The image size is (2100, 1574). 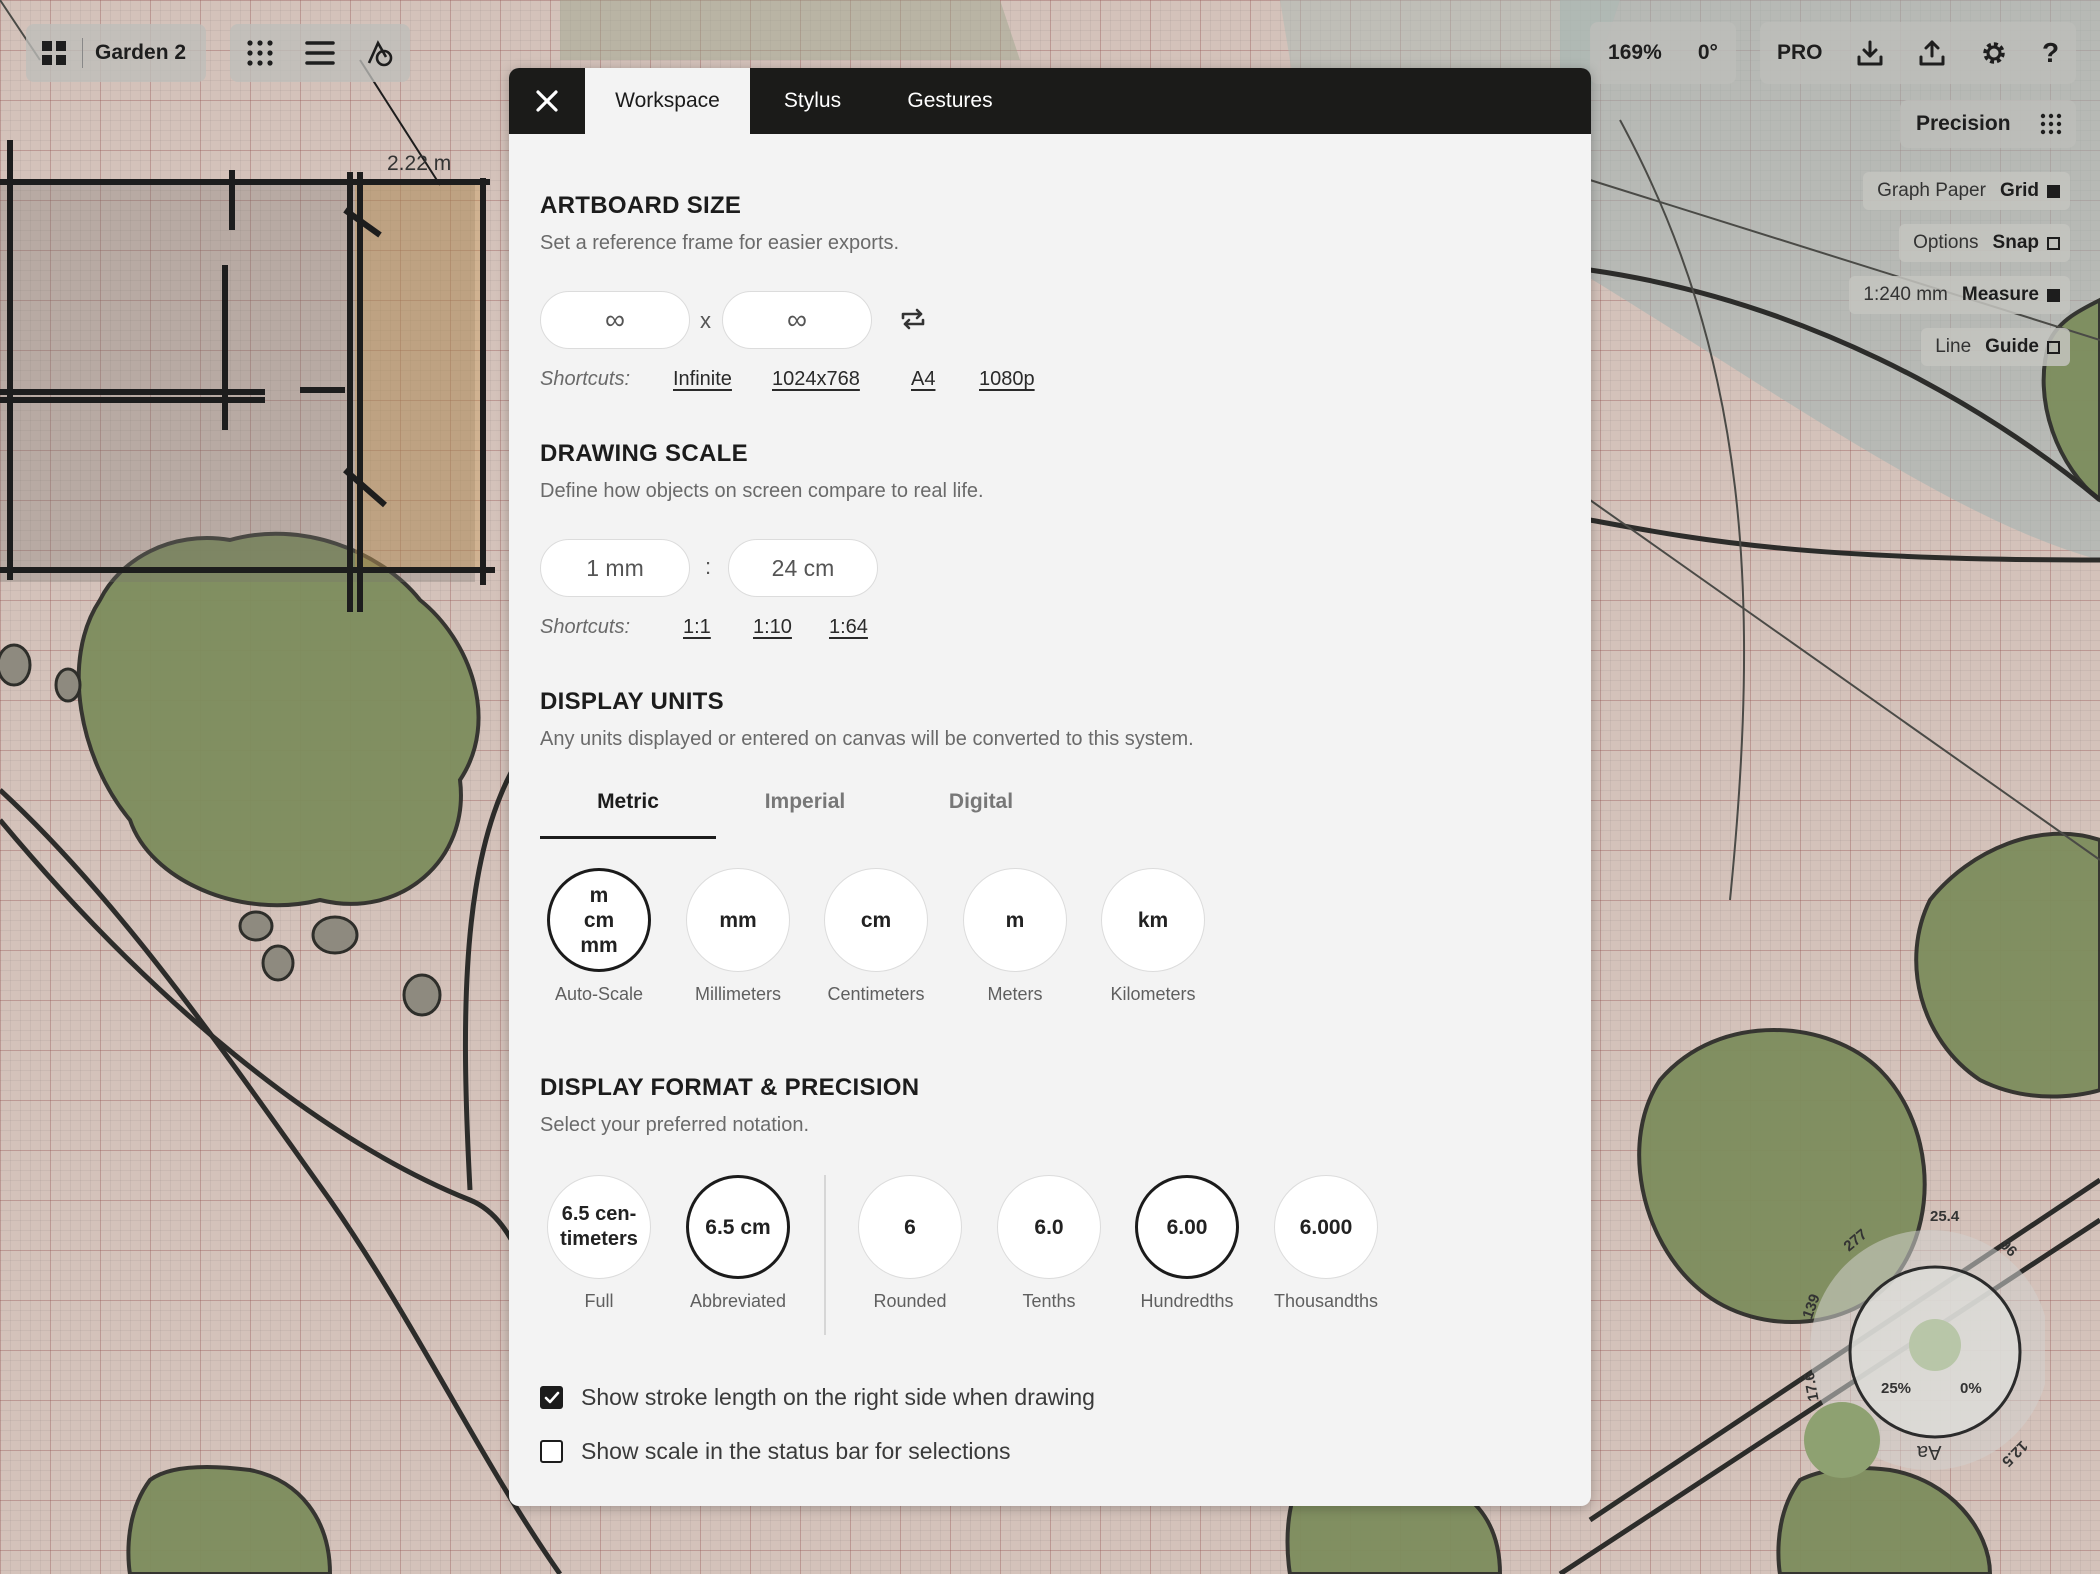 What do you see at coordinates (803, 568) in the screenshot?
I see `scale-real-input: 24 cm` at bounding box center [803, 568].